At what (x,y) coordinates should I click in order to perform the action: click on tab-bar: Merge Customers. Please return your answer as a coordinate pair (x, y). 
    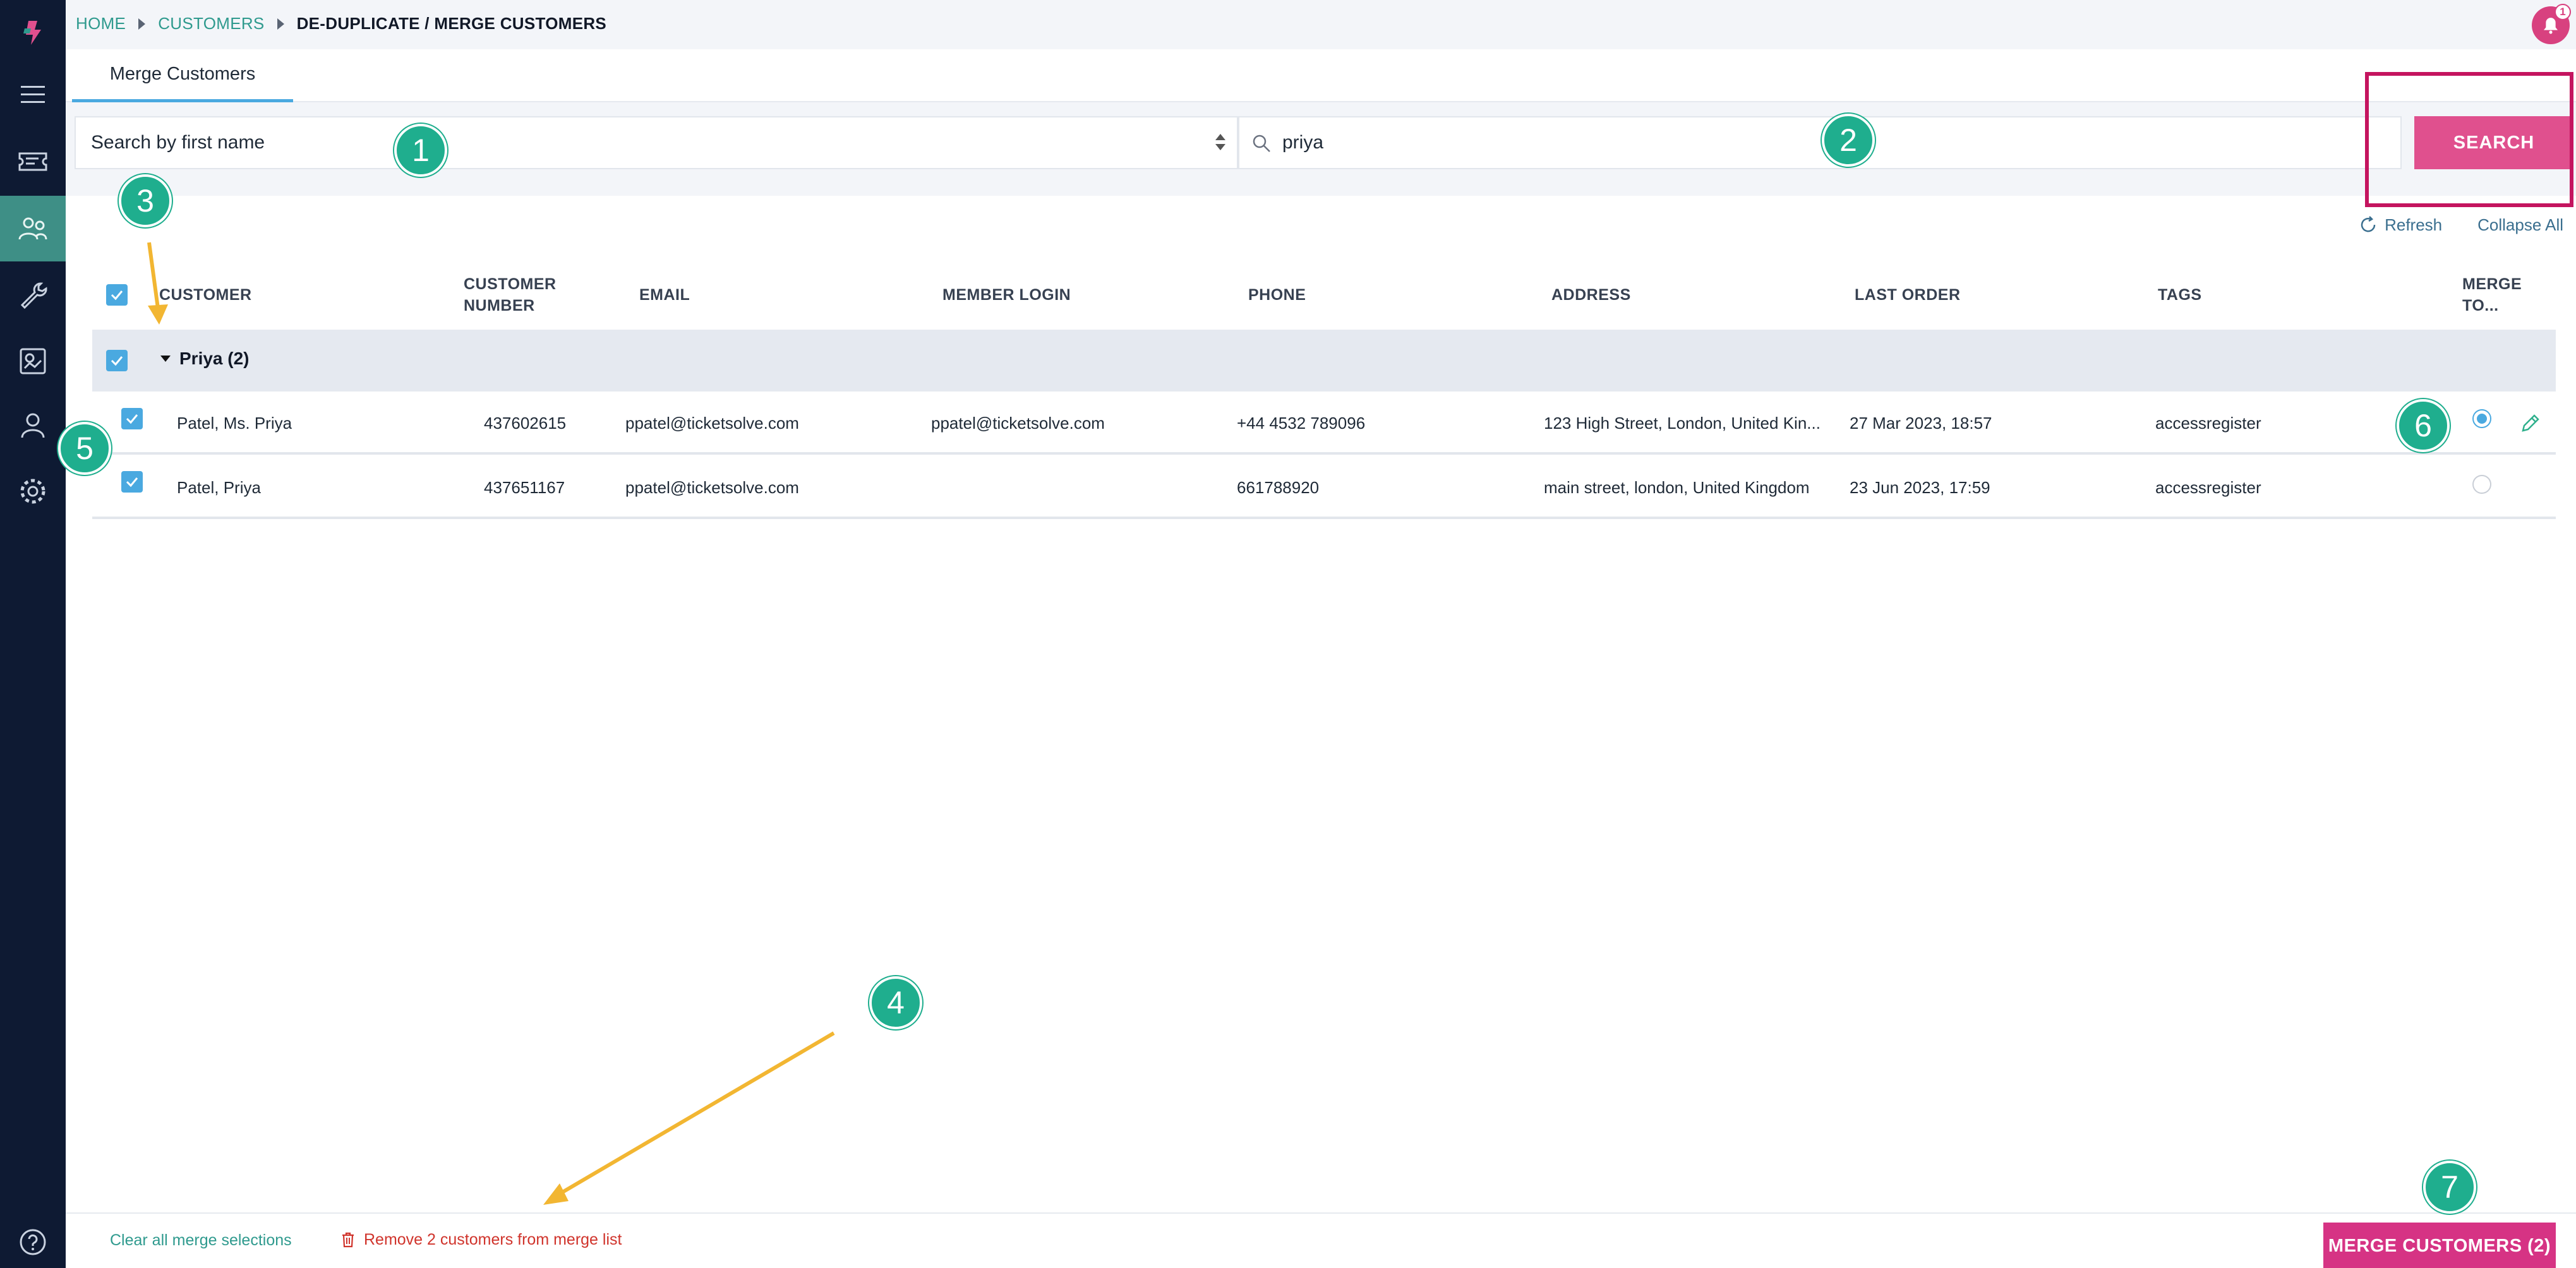
    Looking at the image, I should click on (1321, 75).